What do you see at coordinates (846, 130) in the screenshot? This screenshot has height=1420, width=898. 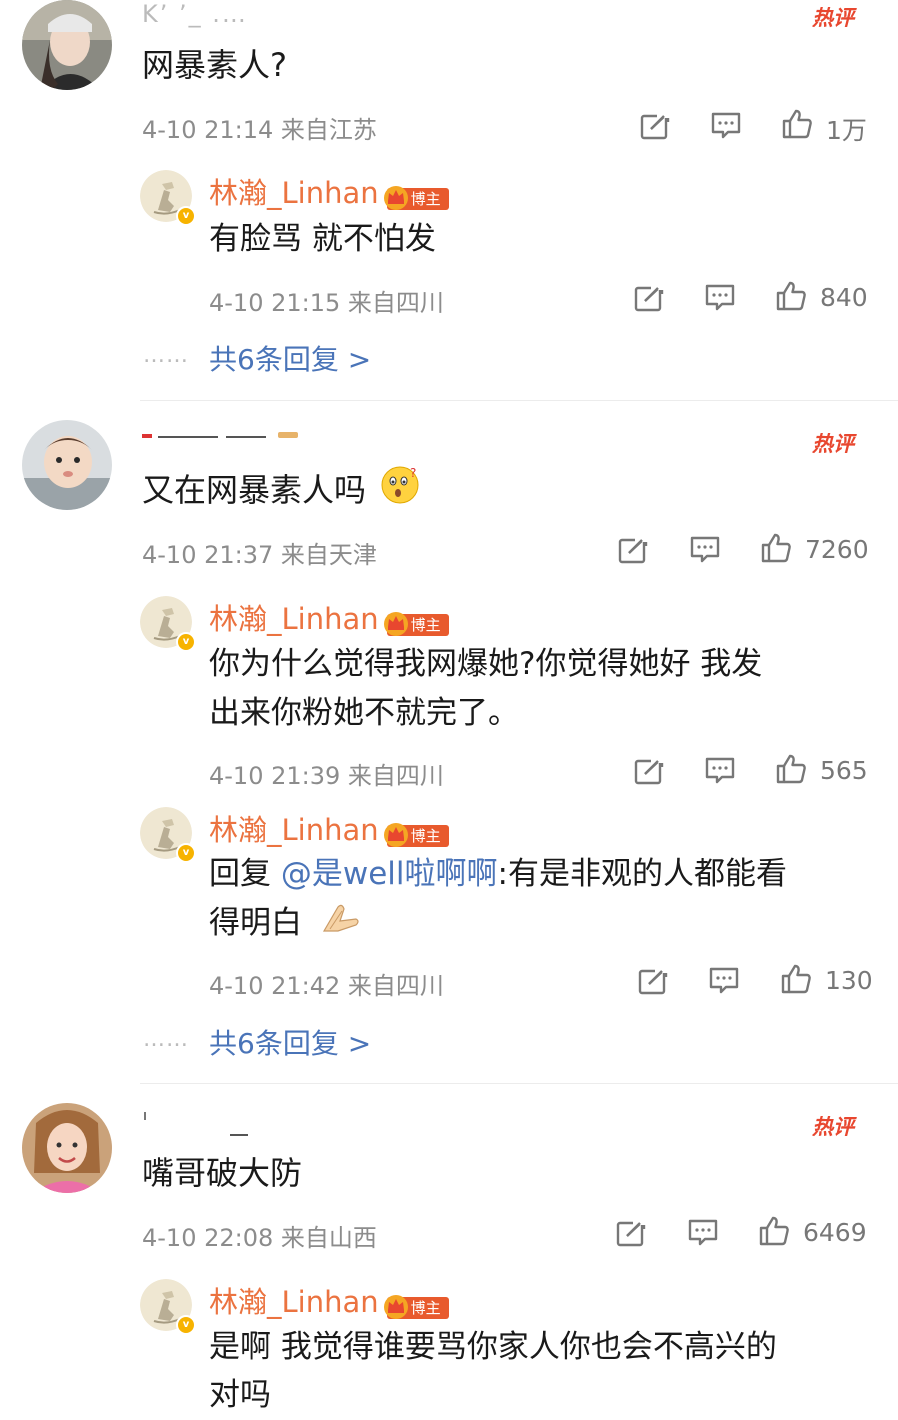 I see `like-count: 1万` at bounding box center [846, 130].